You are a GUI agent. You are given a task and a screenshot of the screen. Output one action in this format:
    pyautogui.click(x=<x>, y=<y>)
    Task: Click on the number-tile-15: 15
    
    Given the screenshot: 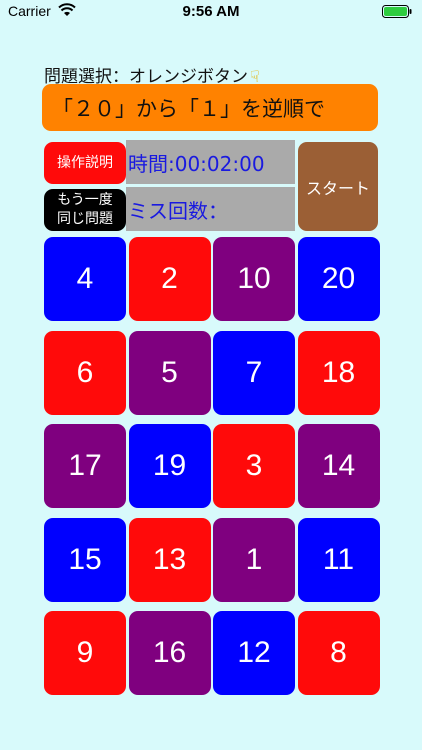 What is the action you would take?
    pyautogui.click(x=85, y=559)
    